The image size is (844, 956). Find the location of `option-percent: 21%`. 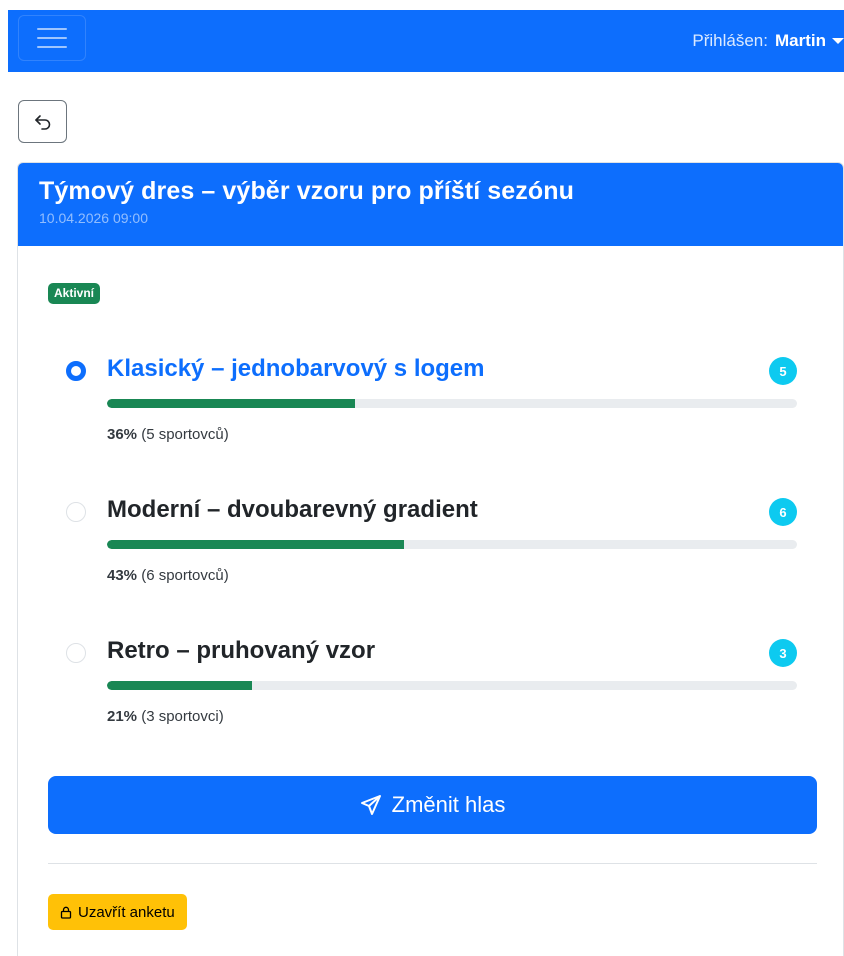

option-percent: 21% is located at coordinates (122, 716).